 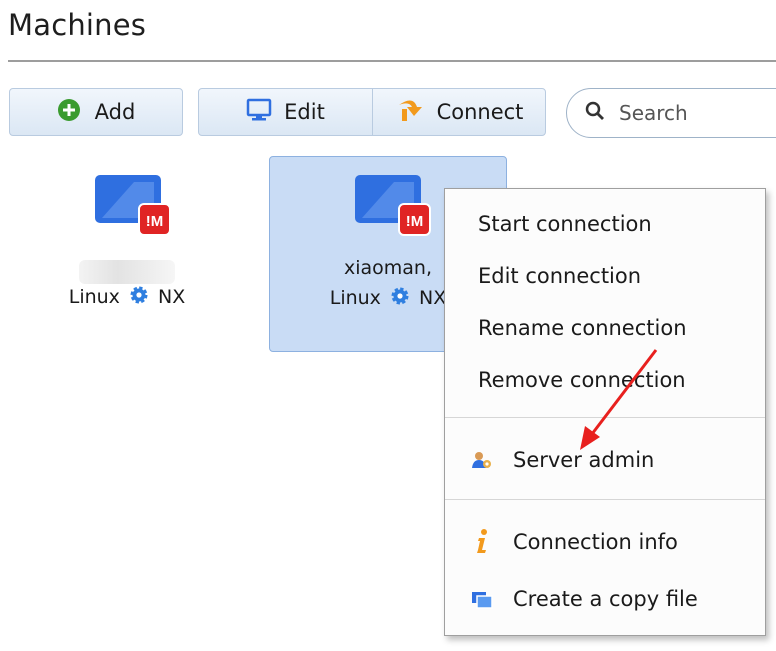 What do you see at coordinates (696, 113) in the screenshot?
I see `search-input` at bounding box center [696, 113].